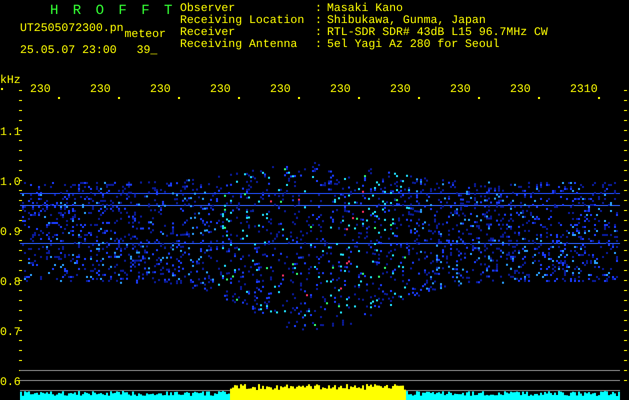 The image size is (629, 400). I want to click on event-tag: meteor, so click(145, 34).